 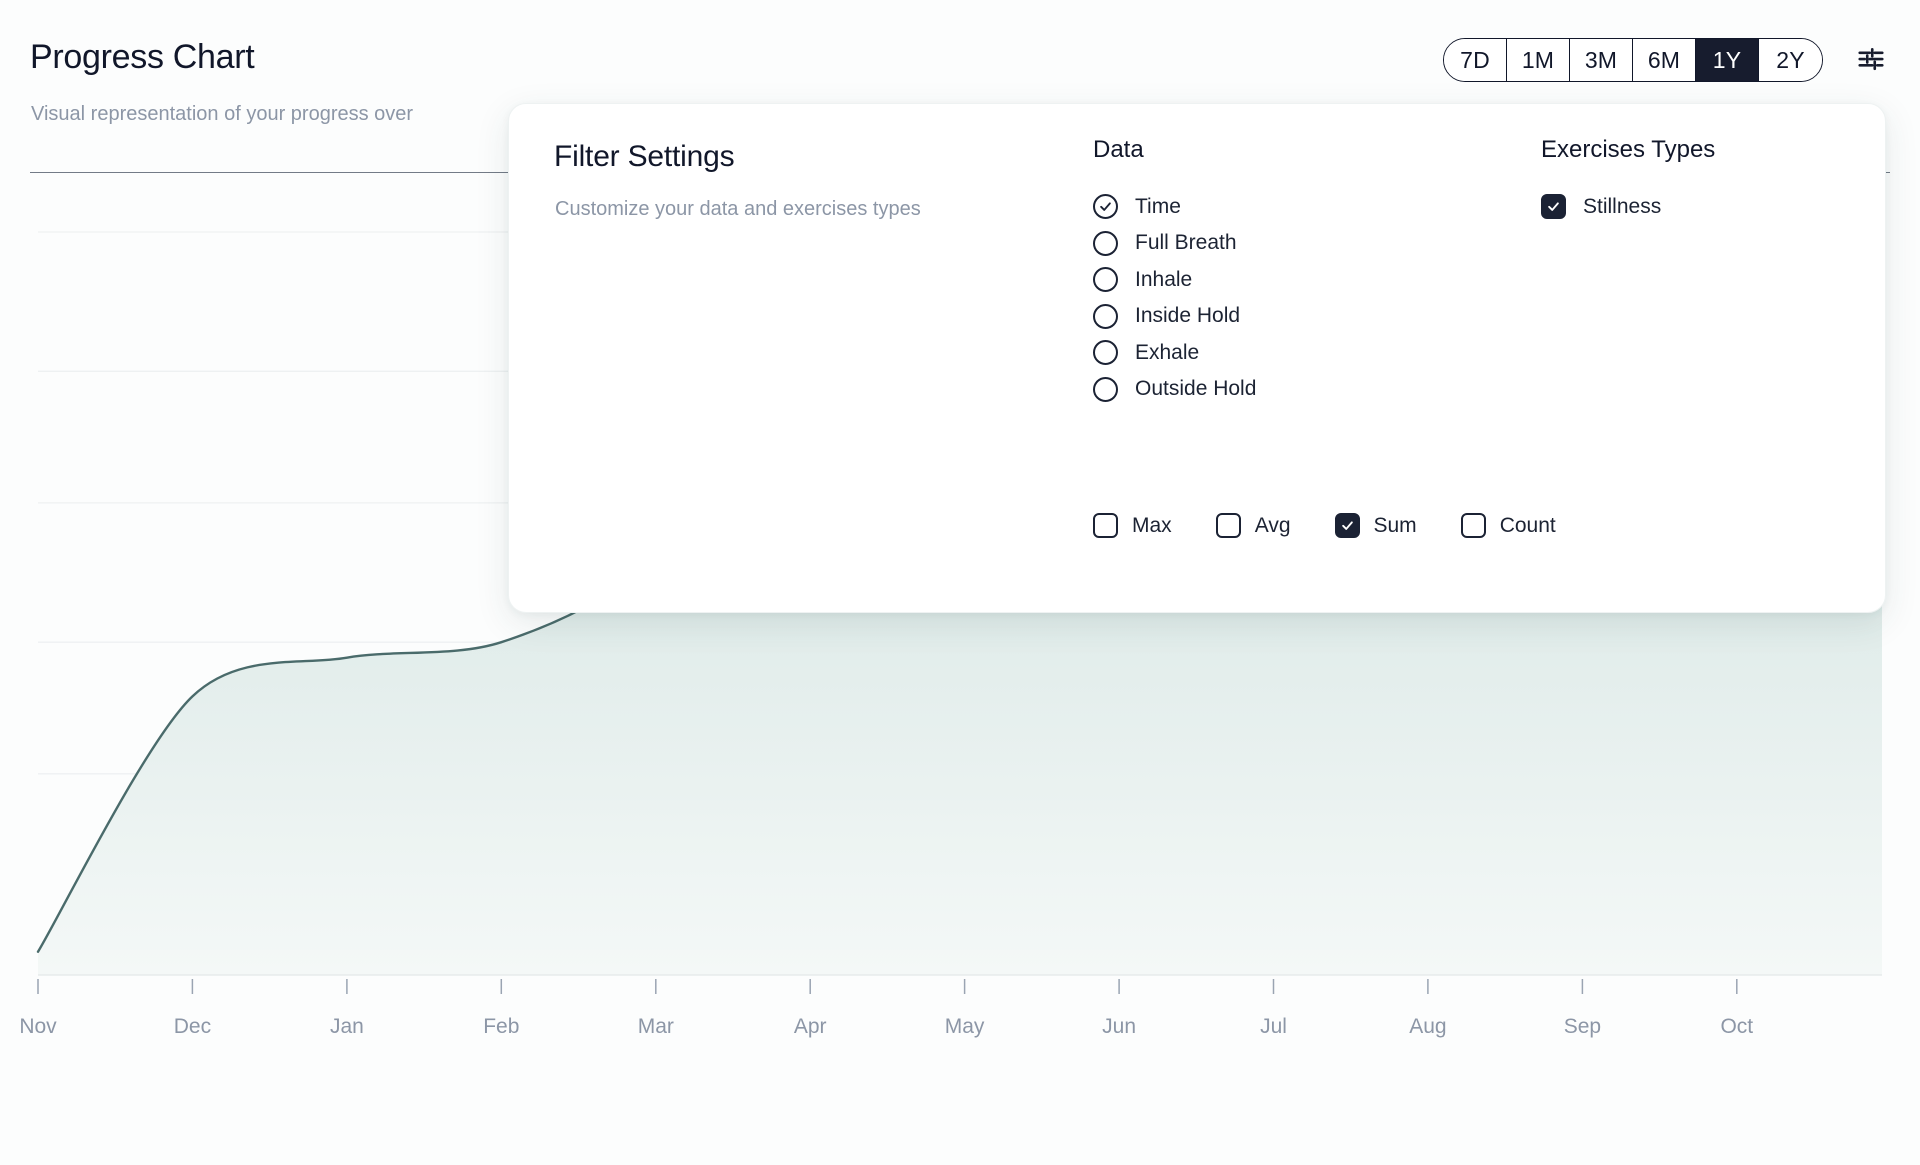 I want to click on data-option-outside-hold: Outside Hold, so click(x=1175, y=389).